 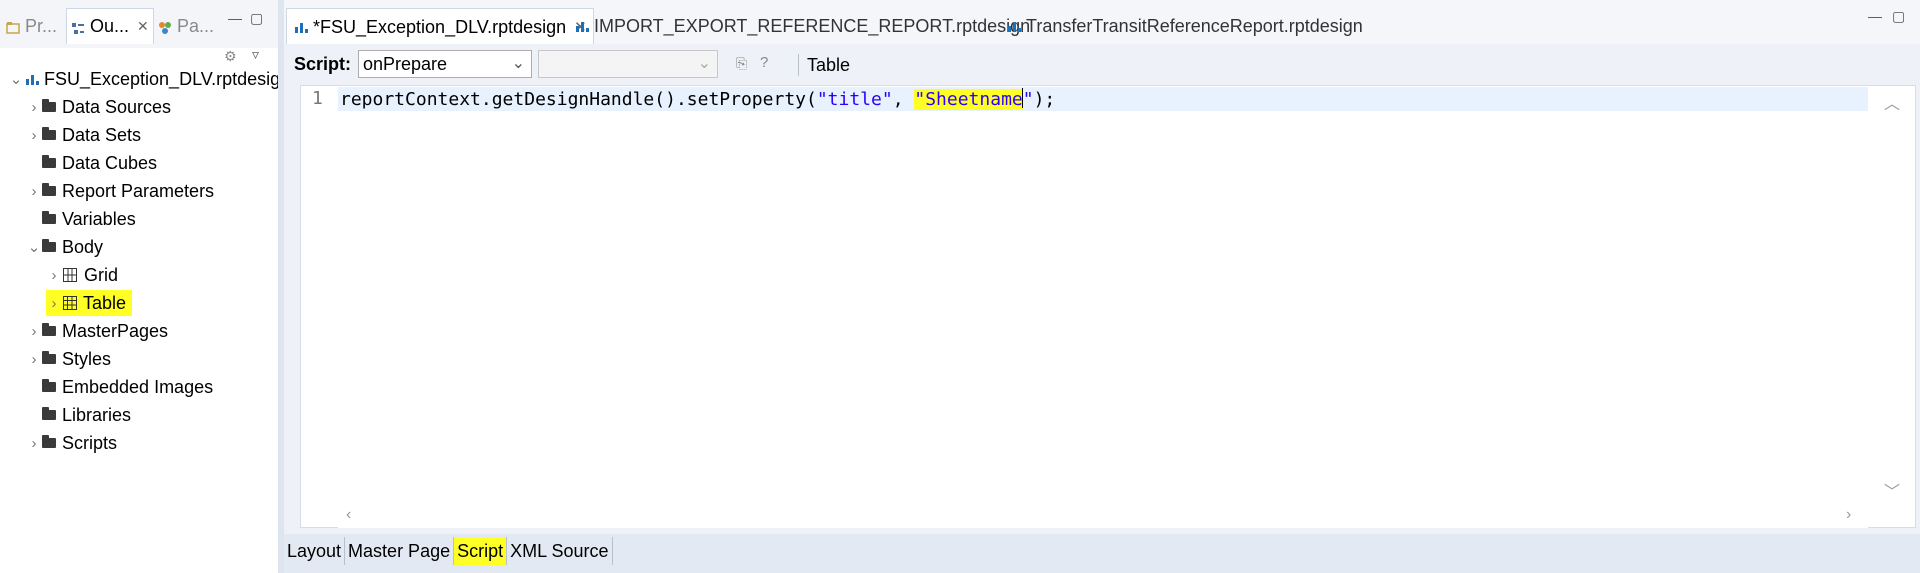 I want to click on code-suffix: );, so click(x=1044, y=99).